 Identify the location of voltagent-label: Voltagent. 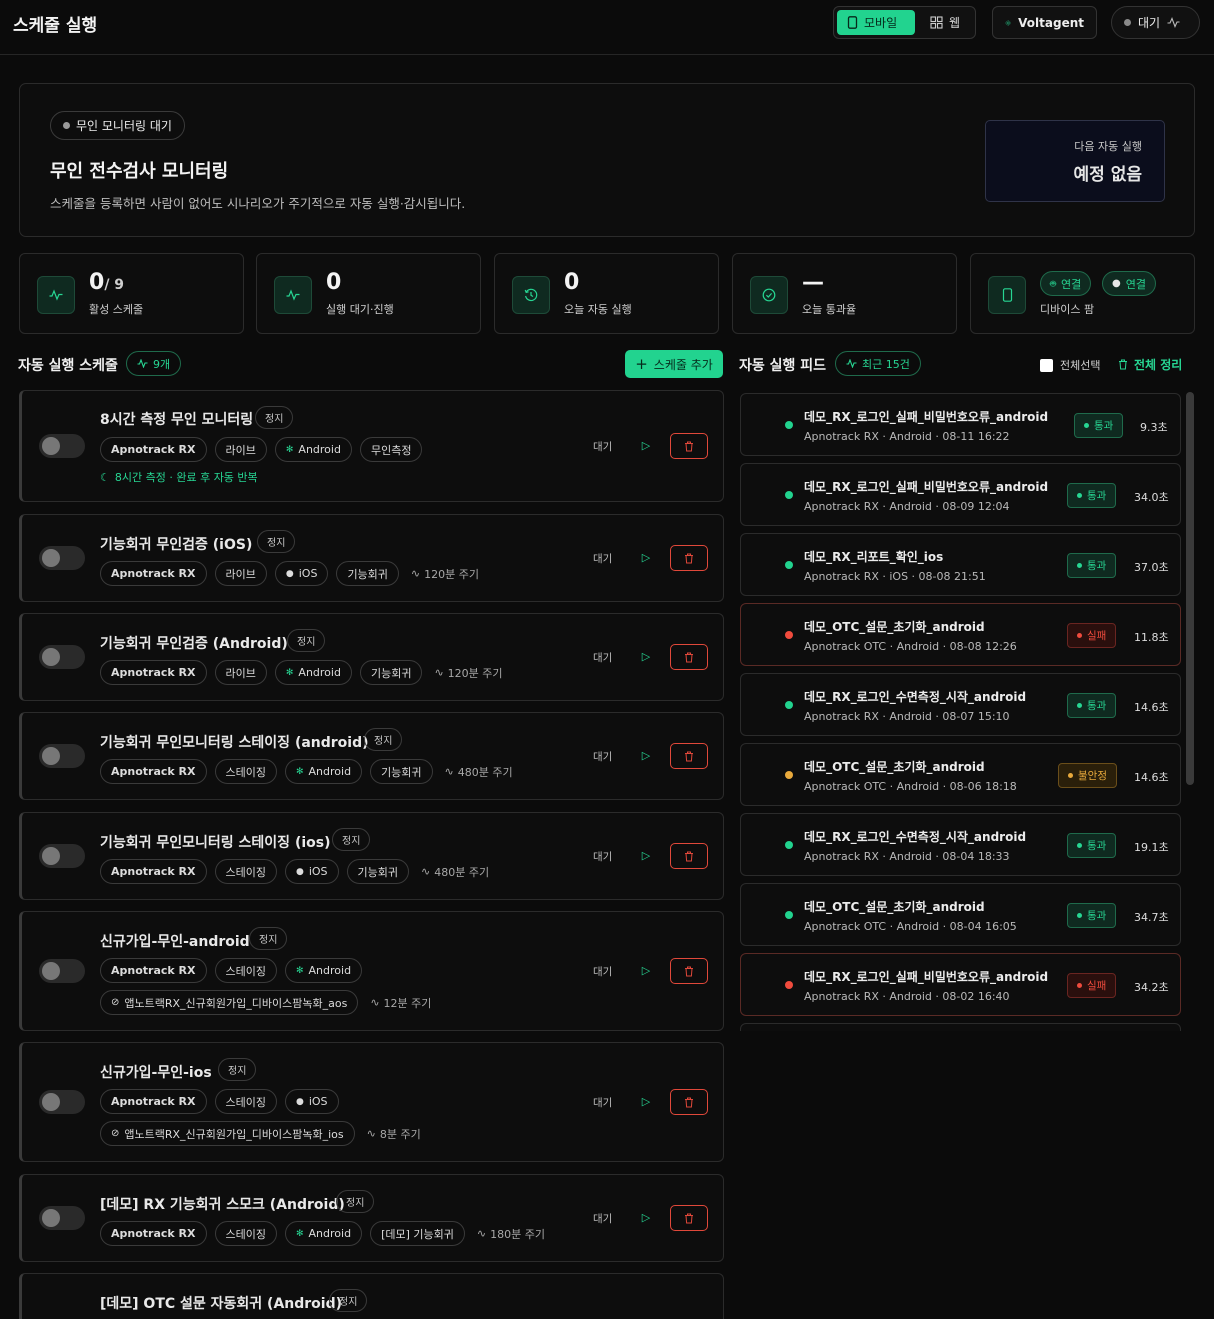
(1051, 22).